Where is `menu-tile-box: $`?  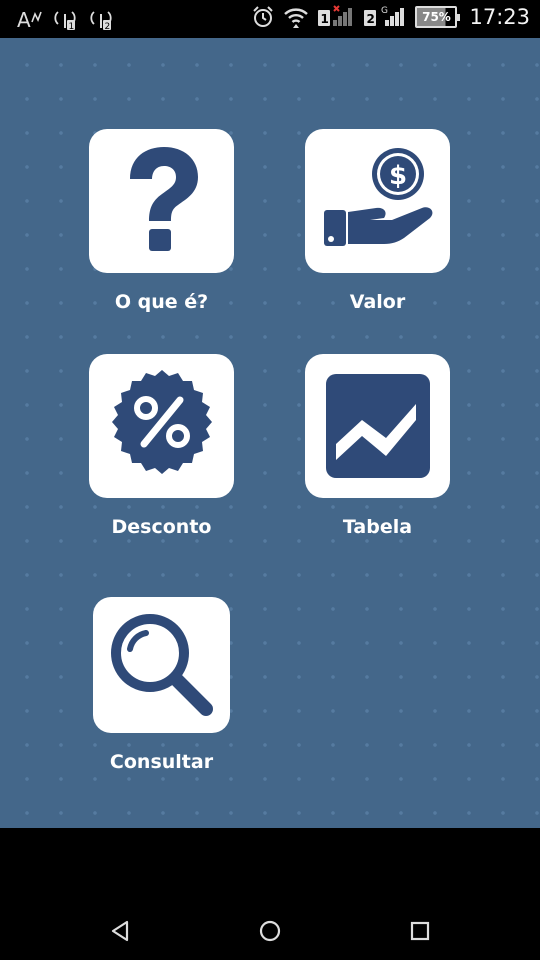 menu-tile-box: $ is located at coordinates (377, 201).